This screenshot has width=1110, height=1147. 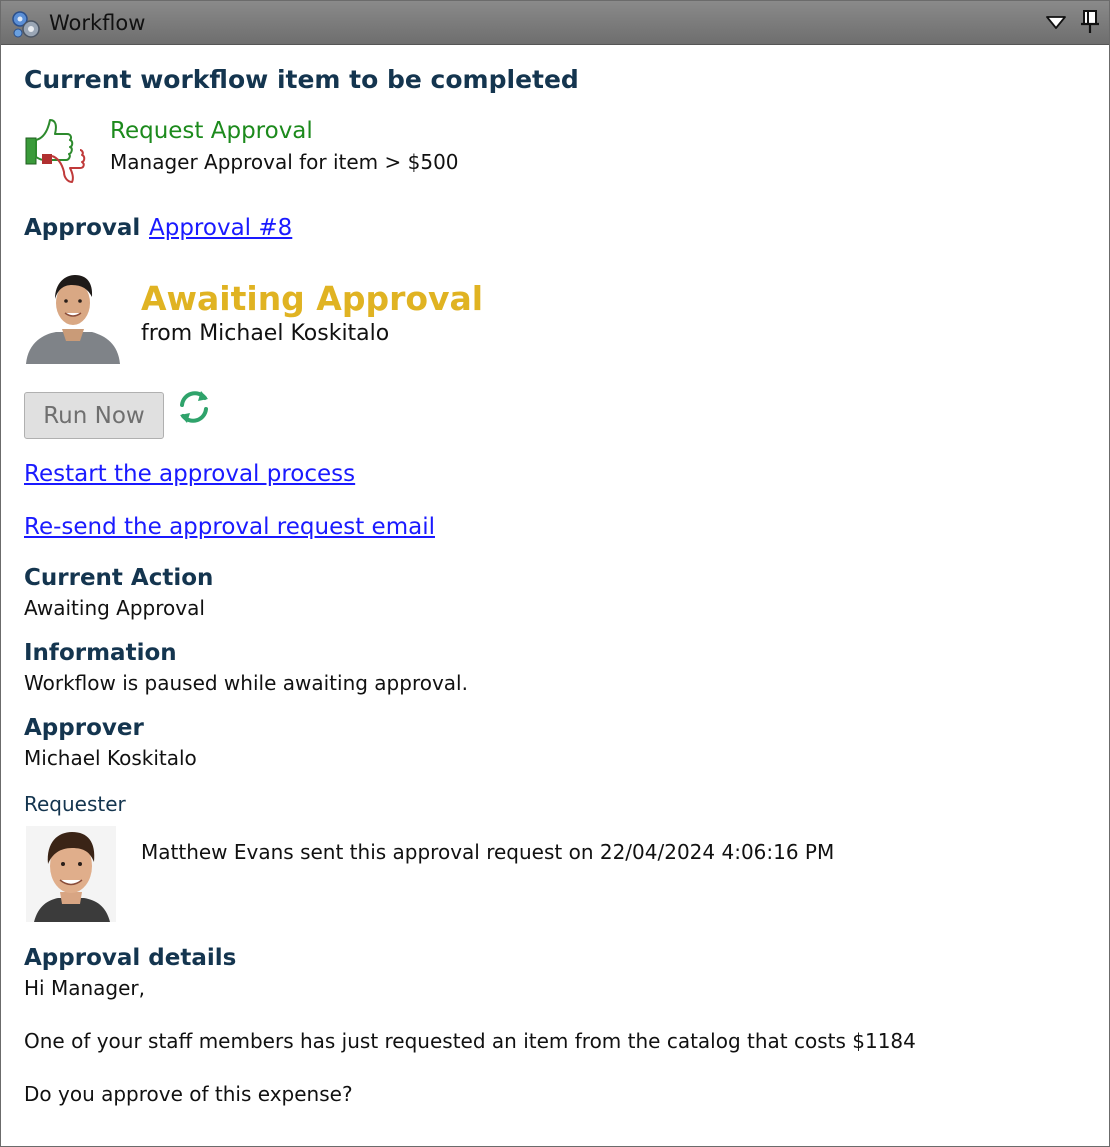 I want to click on panel-titlebar: Workflow, so click(x=555, y=23).